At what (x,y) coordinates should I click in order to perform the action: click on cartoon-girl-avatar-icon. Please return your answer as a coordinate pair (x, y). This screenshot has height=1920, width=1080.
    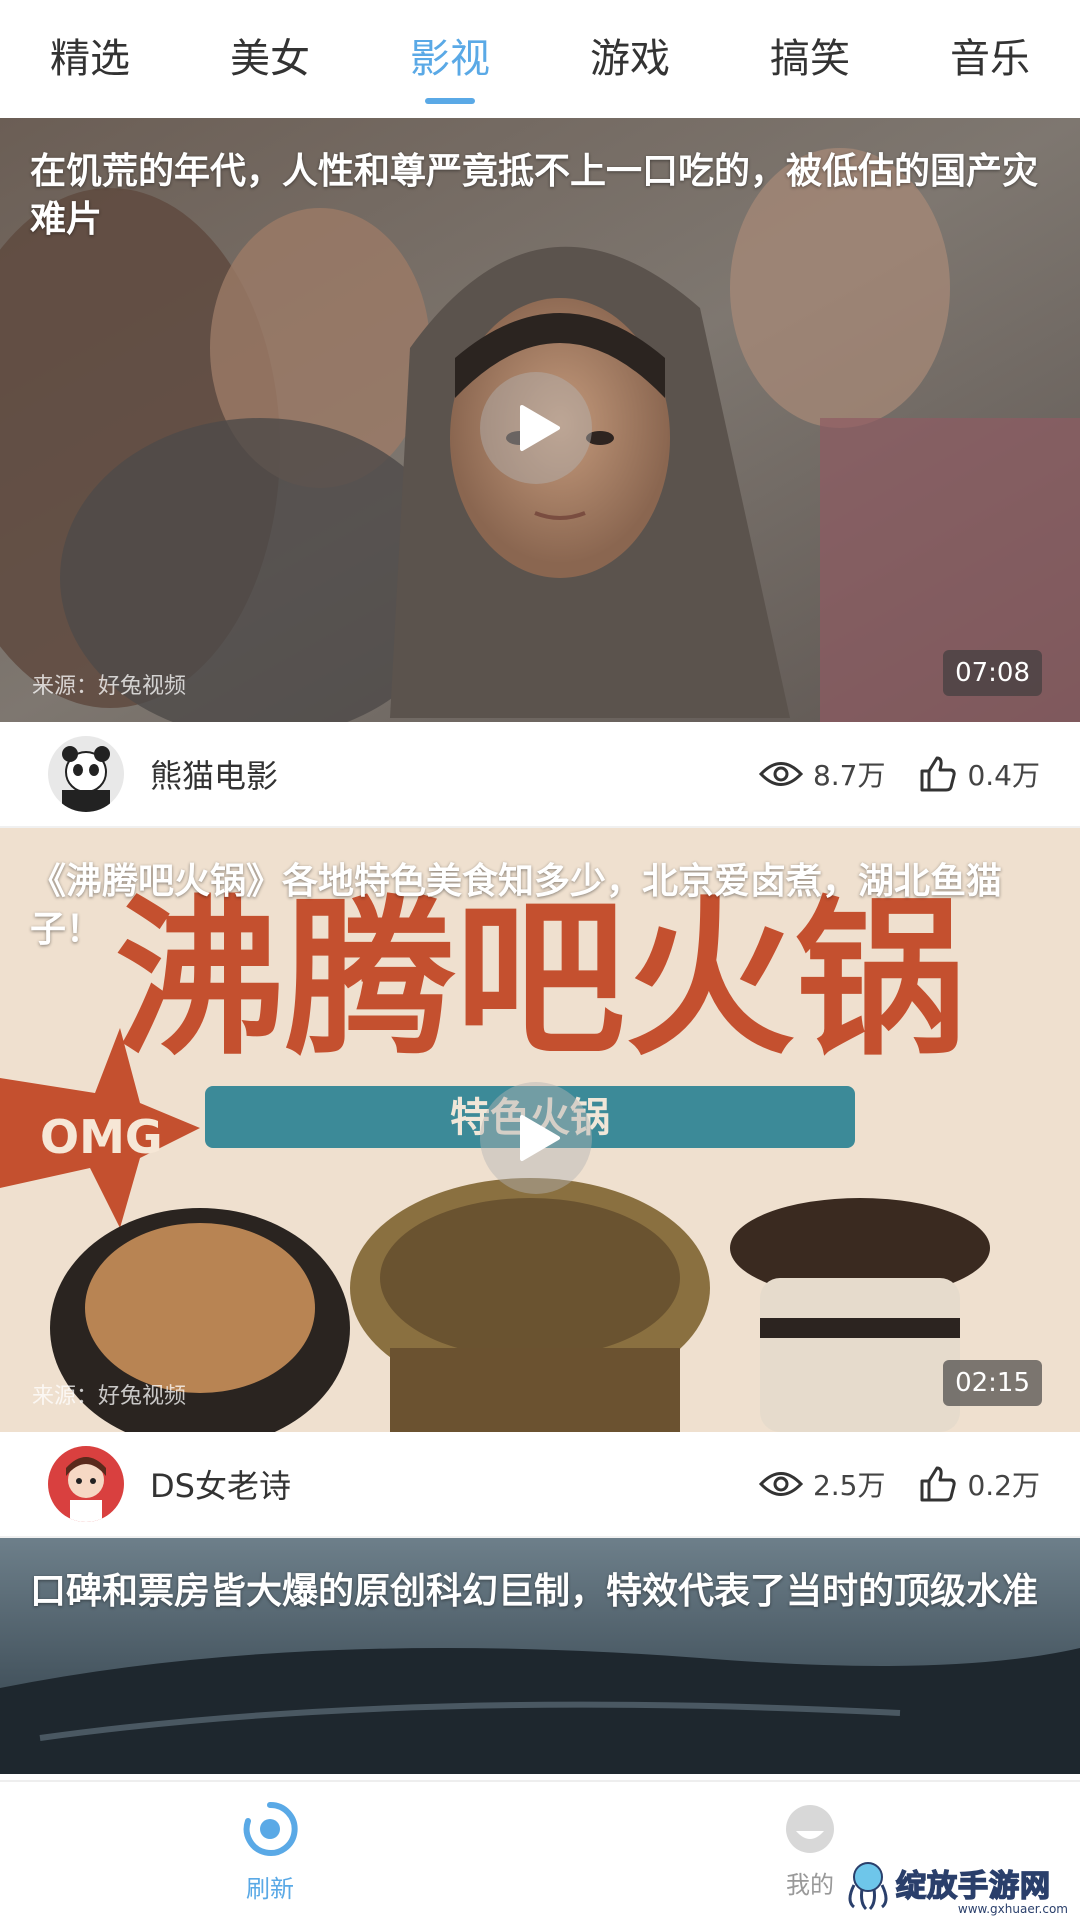
    Looking at the image, I should click on (86, 1484).